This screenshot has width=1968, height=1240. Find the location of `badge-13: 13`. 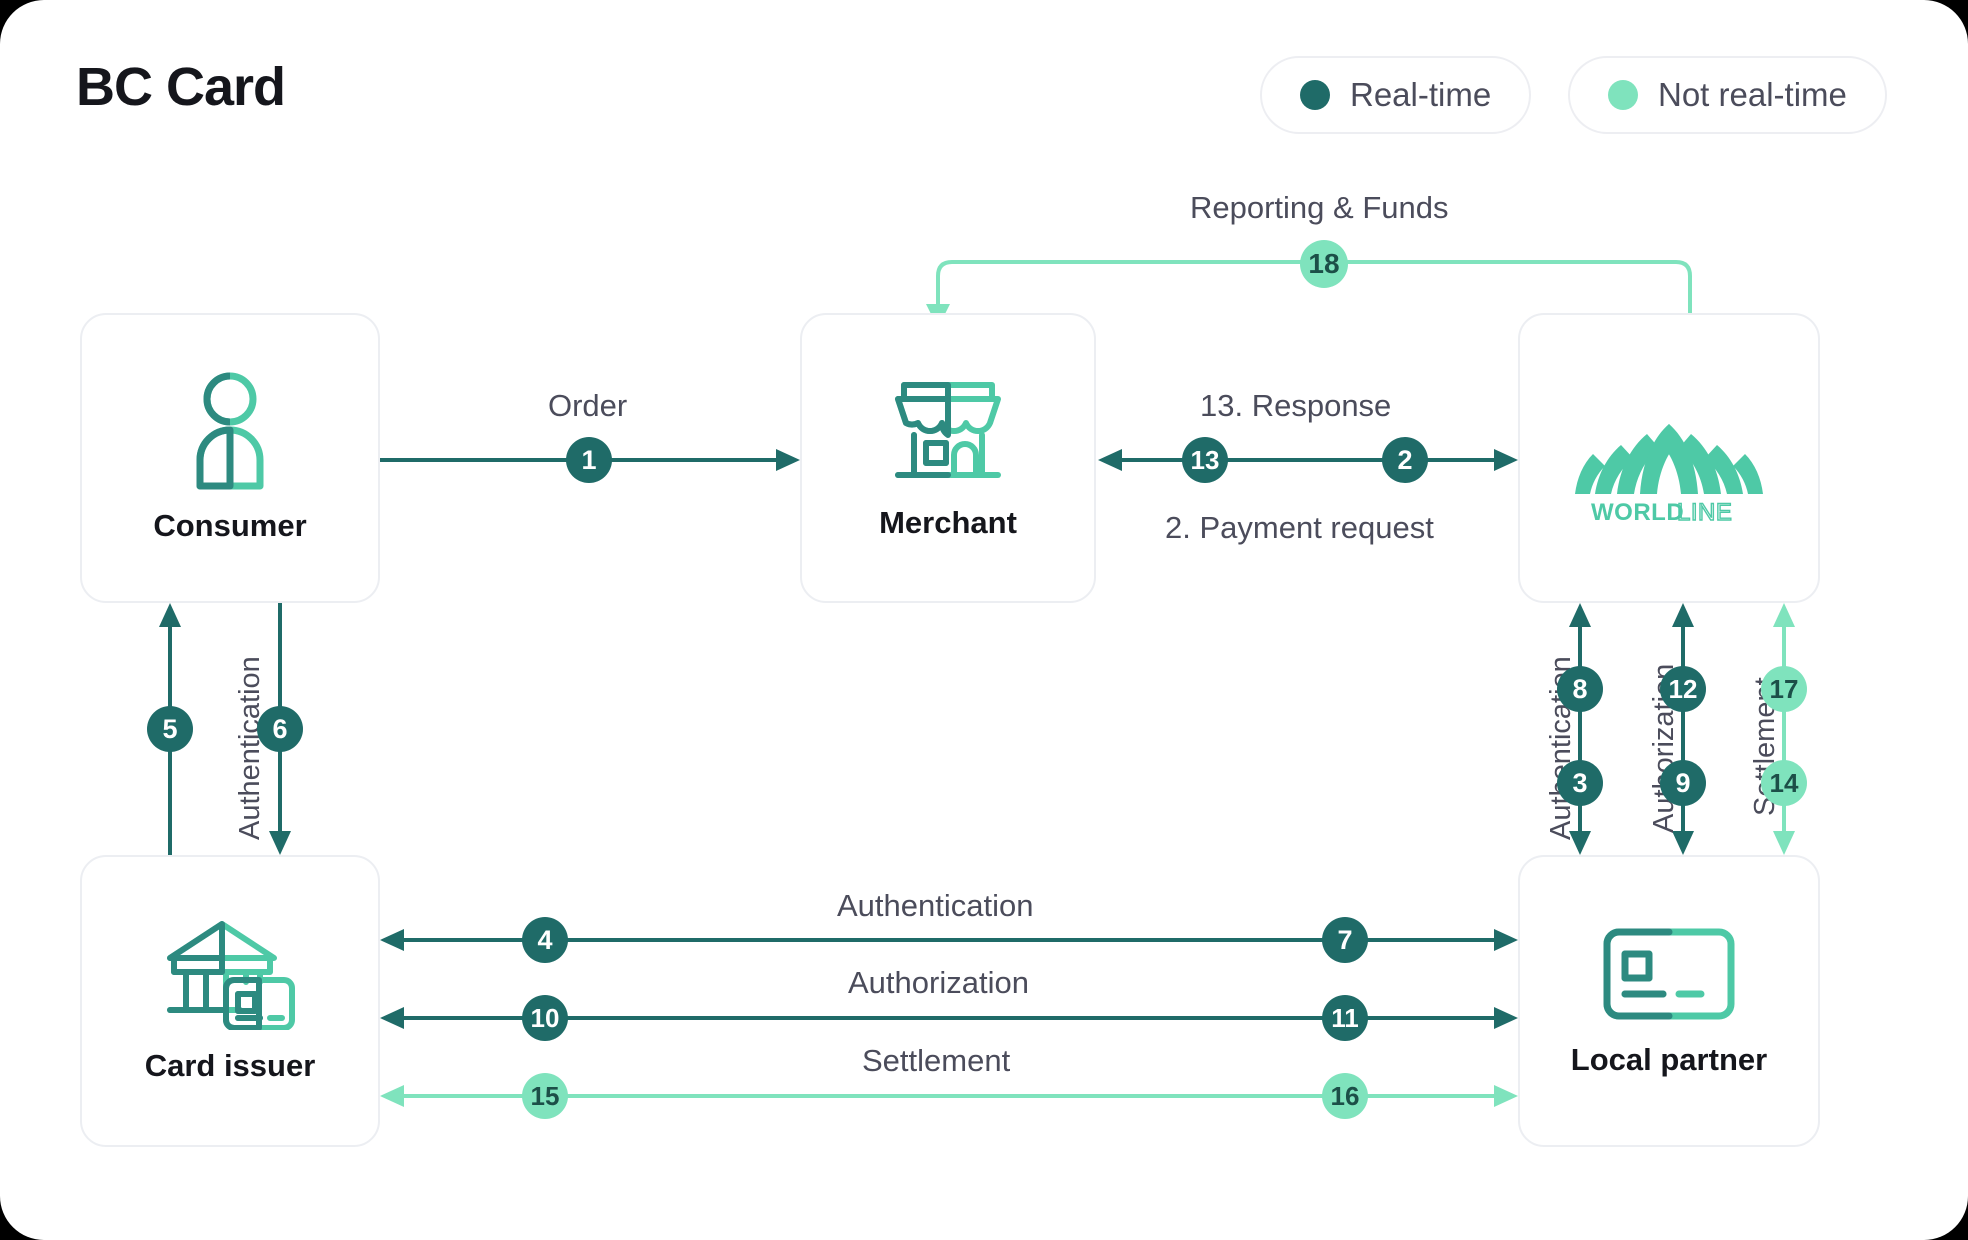

badge-13: 13 is located at coordinates (1205, 460).